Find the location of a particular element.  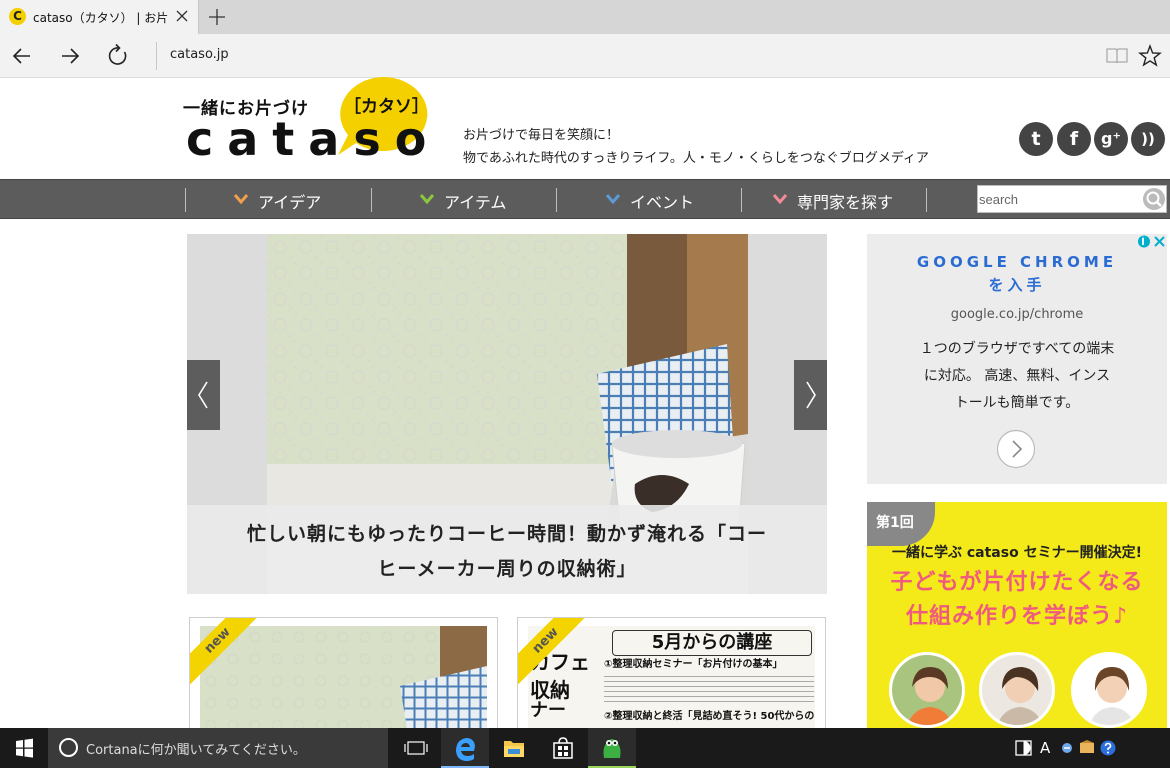

site-favicon: C is located at coordinates (17, 16).